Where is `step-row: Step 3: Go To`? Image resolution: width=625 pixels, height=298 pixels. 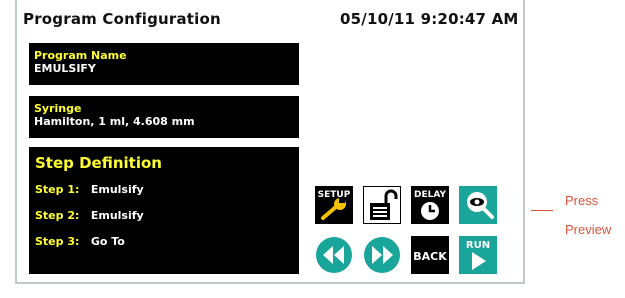
step-row: Step 3: Go To is located at coordinates (80, 241).